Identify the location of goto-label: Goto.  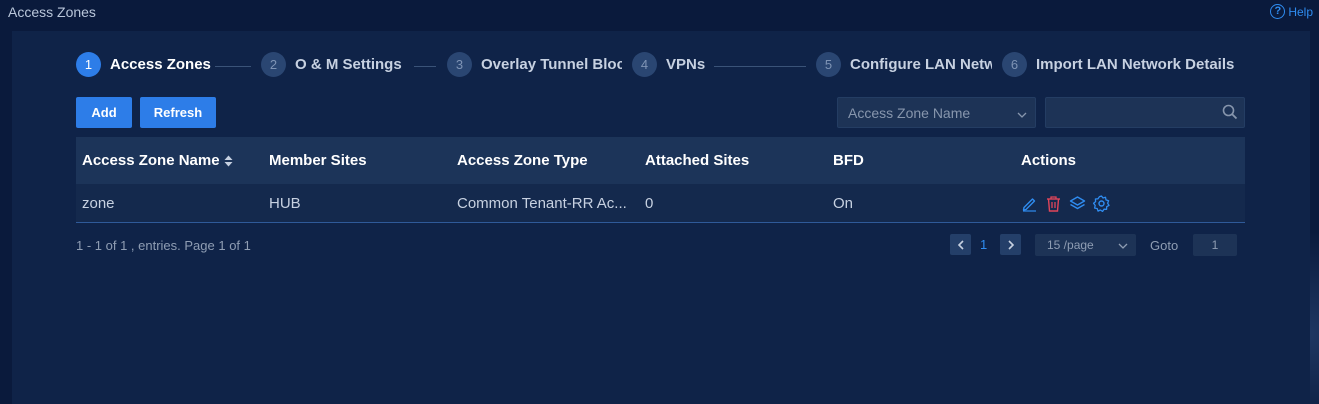
(1164, 245).